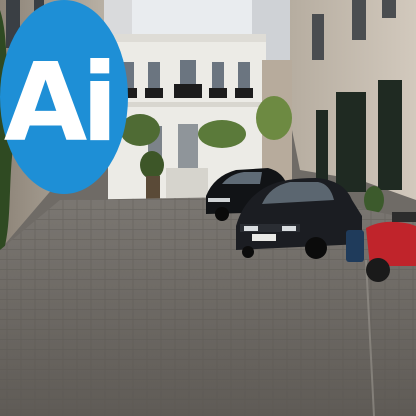  Describe the element at coordinates (58, 103) in the screenshot. I see `logo-text: Ai` at that location.